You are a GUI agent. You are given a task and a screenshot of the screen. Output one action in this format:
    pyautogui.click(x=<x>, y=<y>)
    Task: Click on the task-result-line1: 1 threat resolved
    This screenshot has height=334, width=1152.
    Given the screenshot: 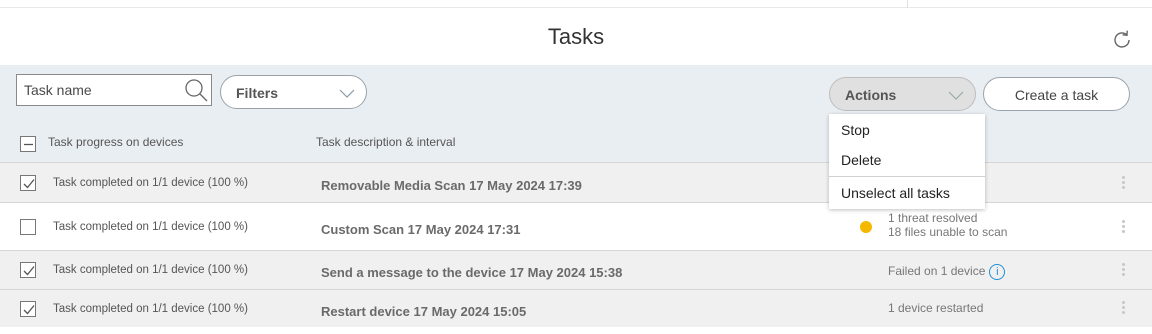 What is the action you would take?
    pyautogui.click(x=933, y=218)
    